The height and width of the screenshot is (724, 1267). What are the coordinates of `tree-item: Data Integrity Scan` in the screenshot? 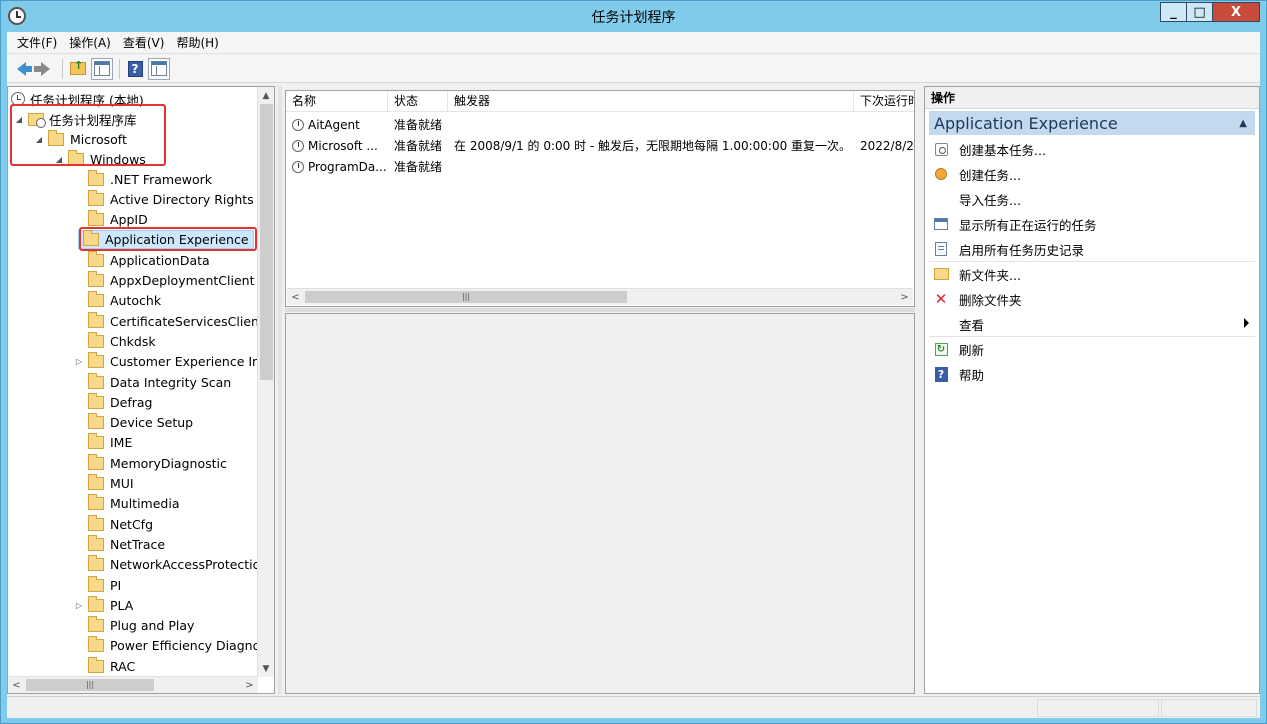 It's located at (152, 382).